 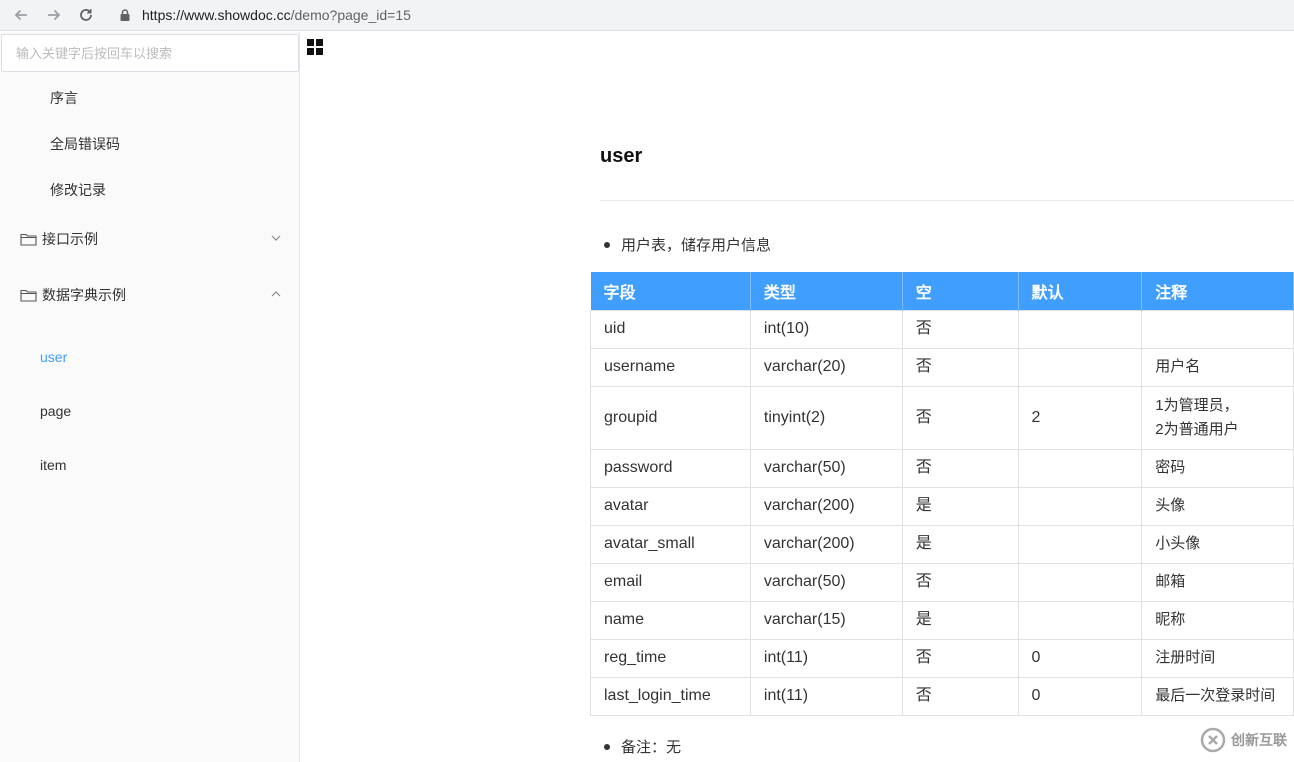 I want to click on cell-field: password, so click(x=670, y=468).